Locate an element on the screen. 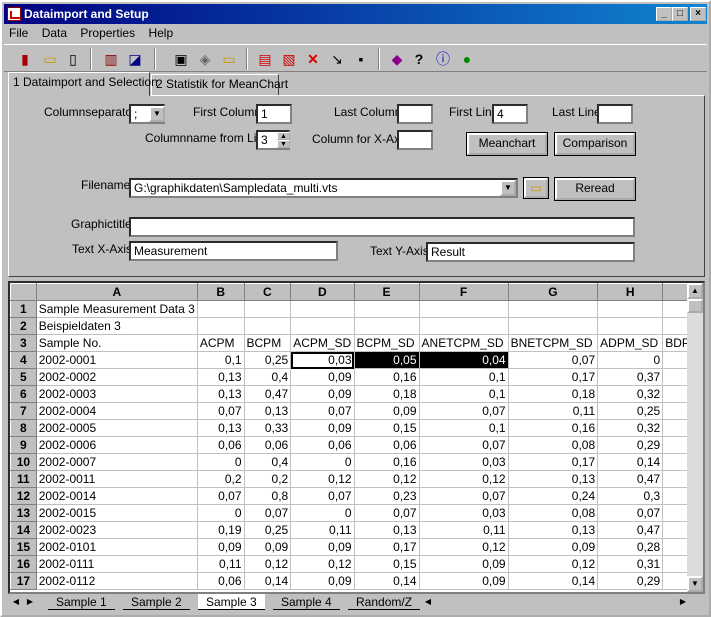 The image size is (711, 617). eraser-icon: ◈ is located at coordinates (205, 59).